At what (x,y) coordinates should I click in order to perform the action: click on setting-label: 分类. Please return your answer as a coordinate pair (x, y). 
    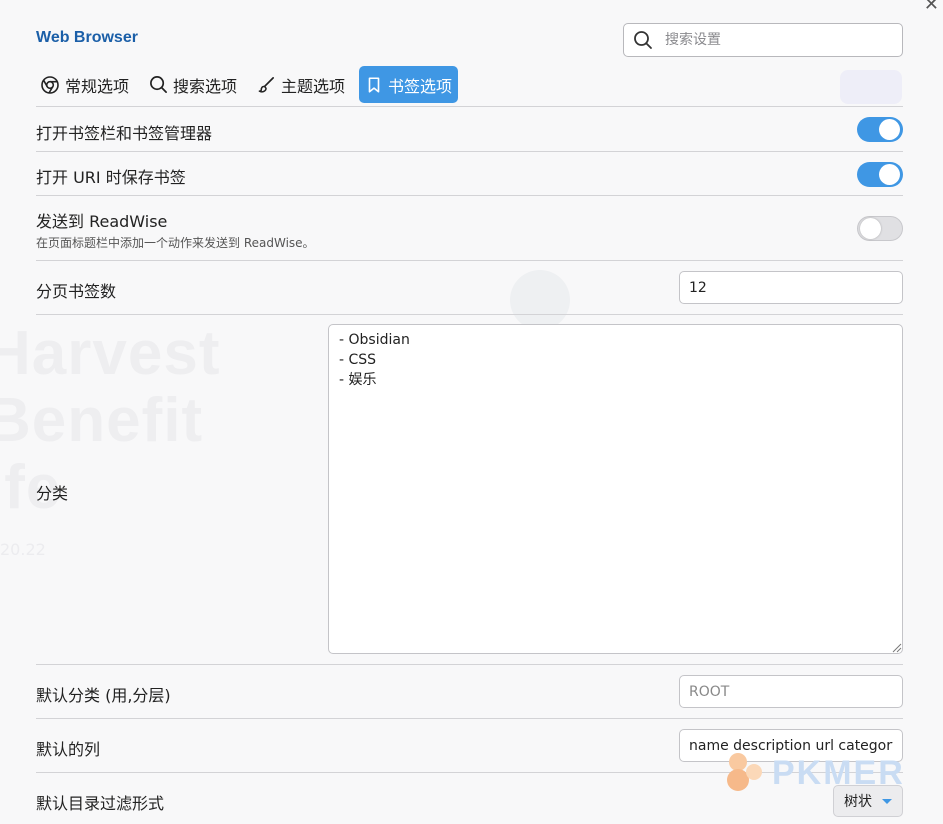
    Looking at the image, I should click on (52, 493).